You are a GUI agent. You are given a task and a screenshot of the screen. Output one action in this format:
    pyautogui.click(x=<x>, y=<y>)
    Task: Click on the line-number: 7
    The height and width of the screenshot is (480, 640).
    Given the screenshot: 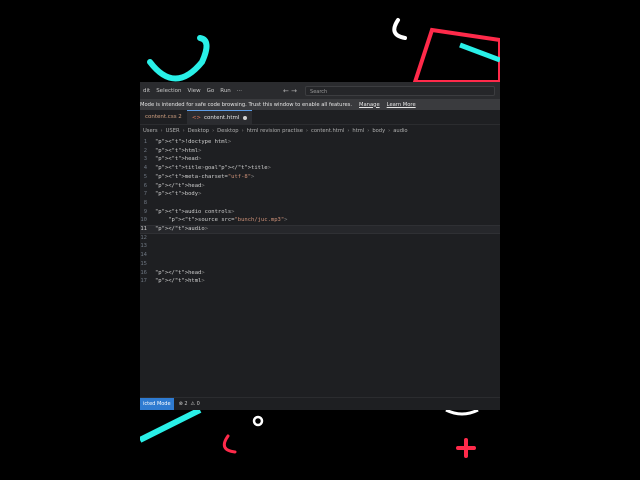 What is the action you would take?
    pyautogui.click(x=145, y=194)
    